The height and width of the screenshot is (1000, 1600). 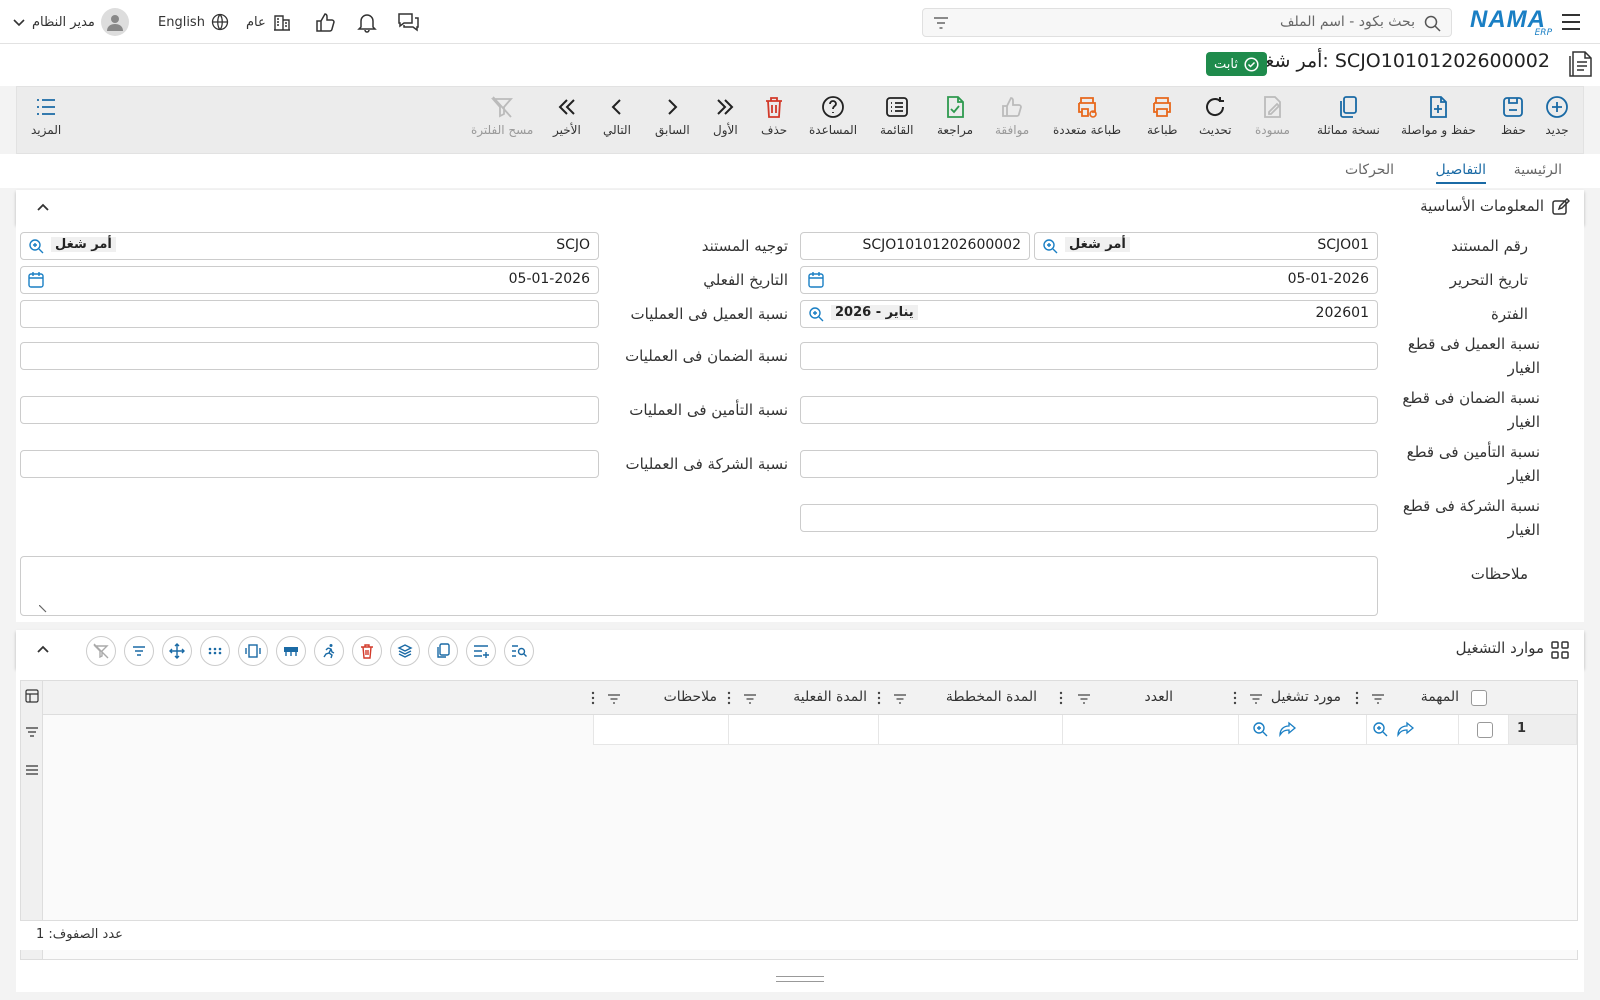 I want to click on grid-search-button, so click(x=519, y=651).